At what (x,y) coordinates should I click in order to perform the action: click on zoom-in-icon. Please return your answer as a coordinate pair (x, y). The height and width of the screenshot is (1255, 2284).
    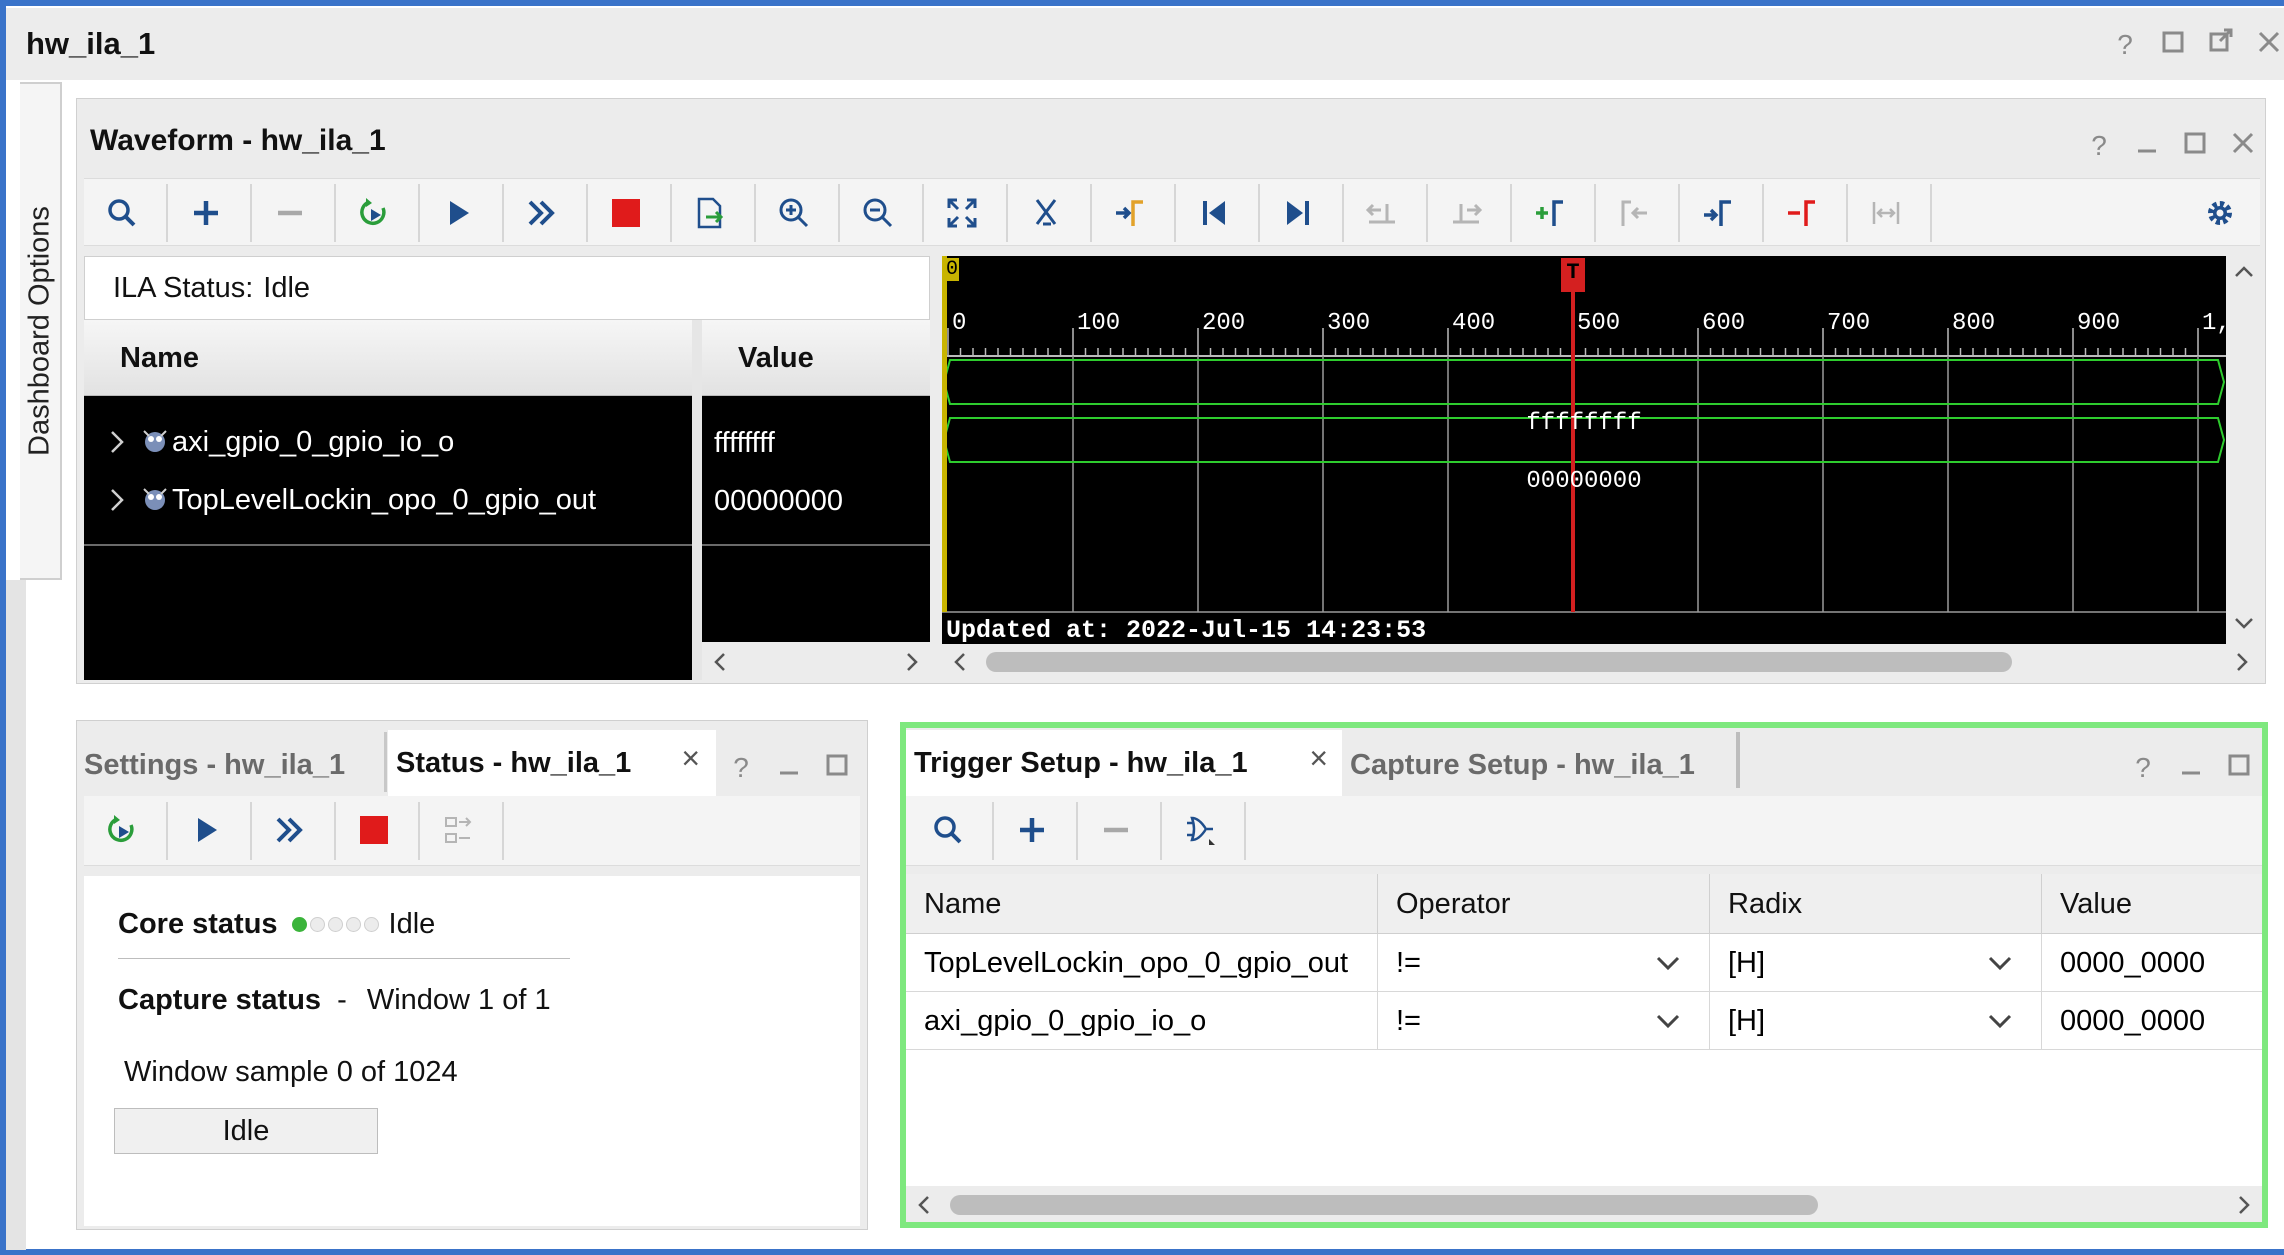
    Looking at the image, I should click on (794, 213).